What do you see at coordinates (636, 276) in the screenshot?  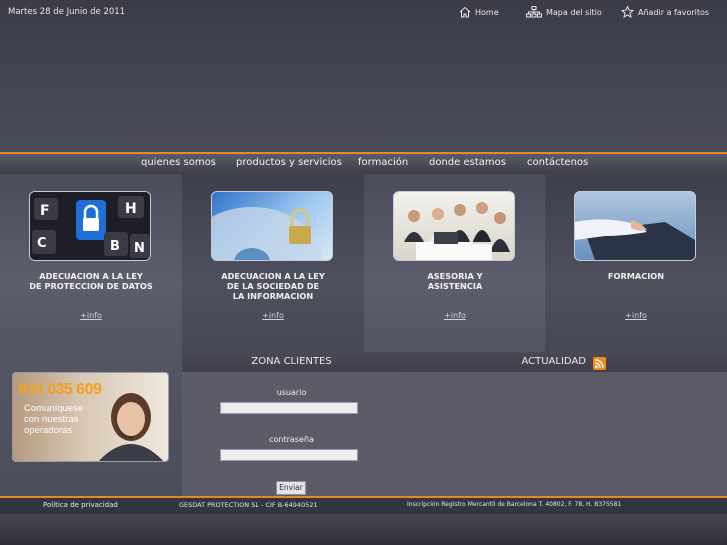 I see `service-title: FORMACION` at bounding box center [636, 276].